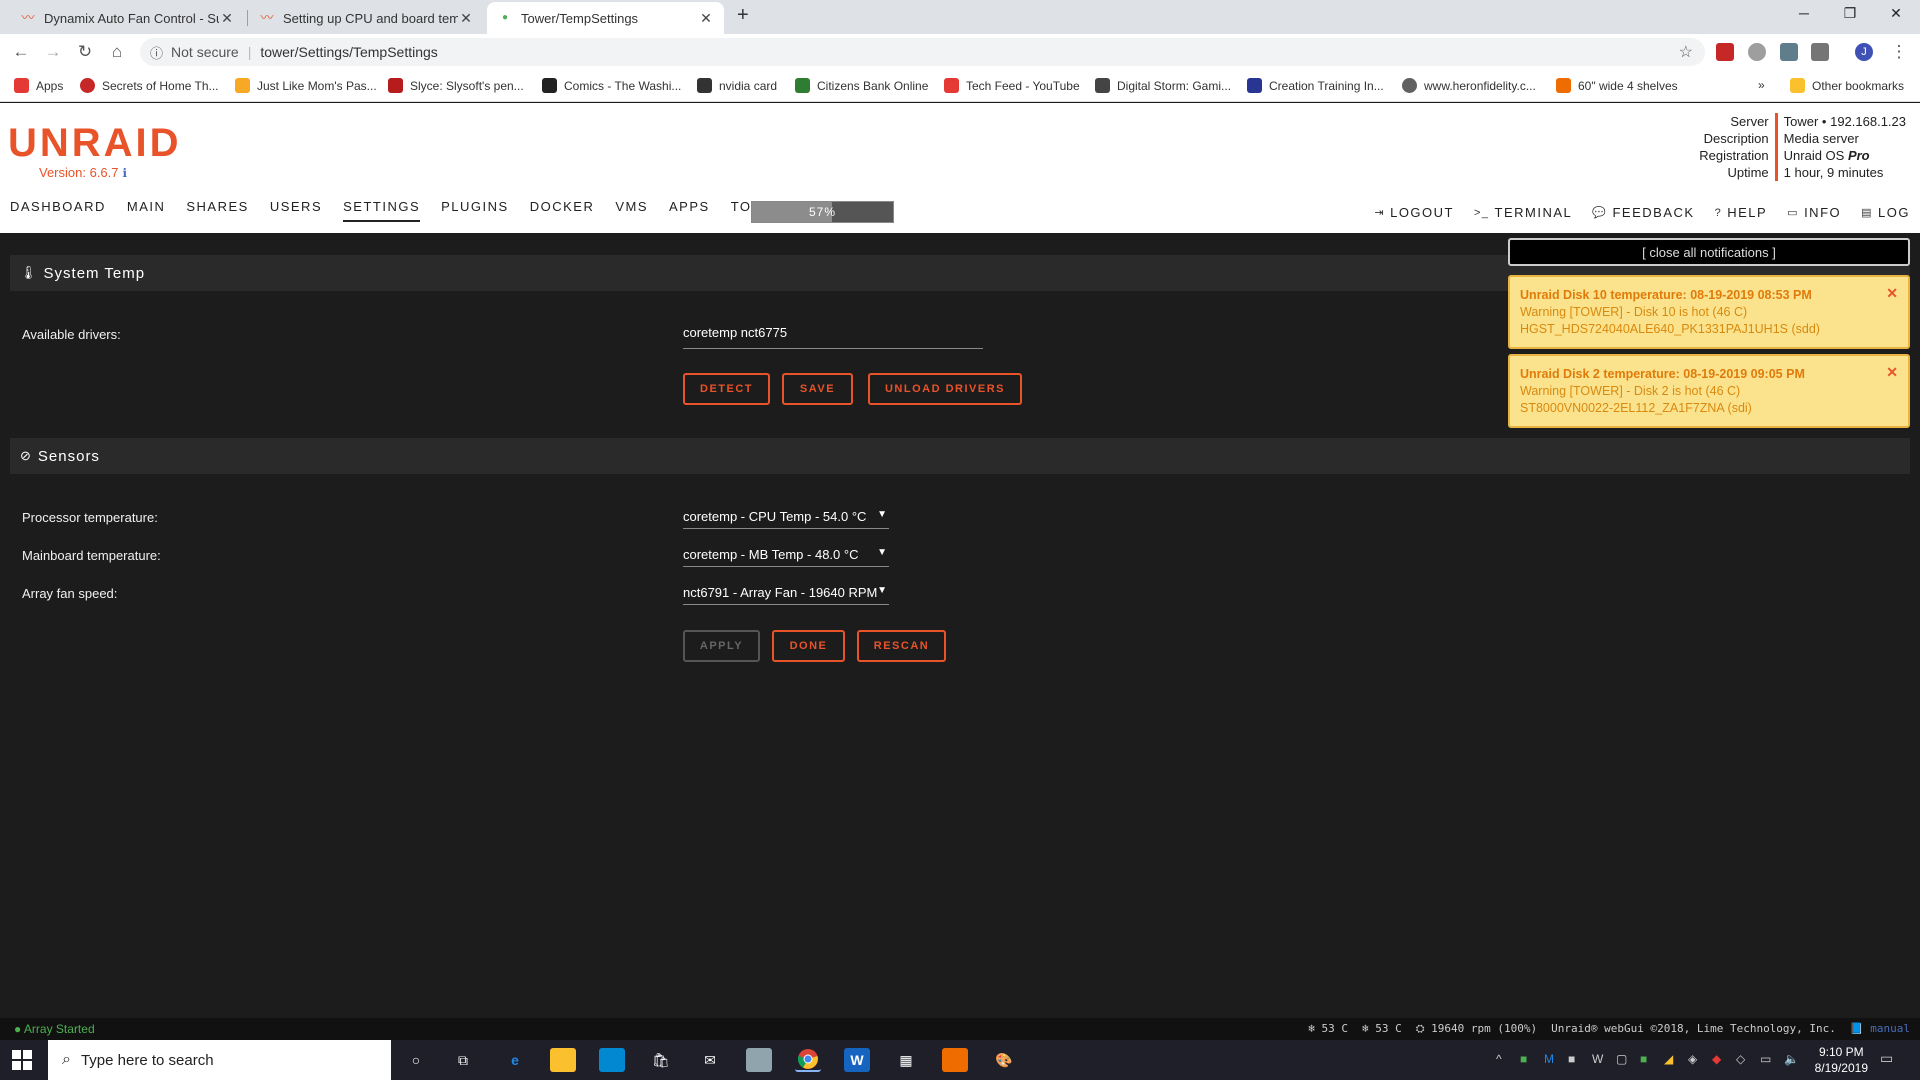 This screenshot has height=1080, width=1920. What do you see at coordinates (217, 210) in the screenshot?
I see `nav-shares: SHARES` at bounding box center [217, 210].